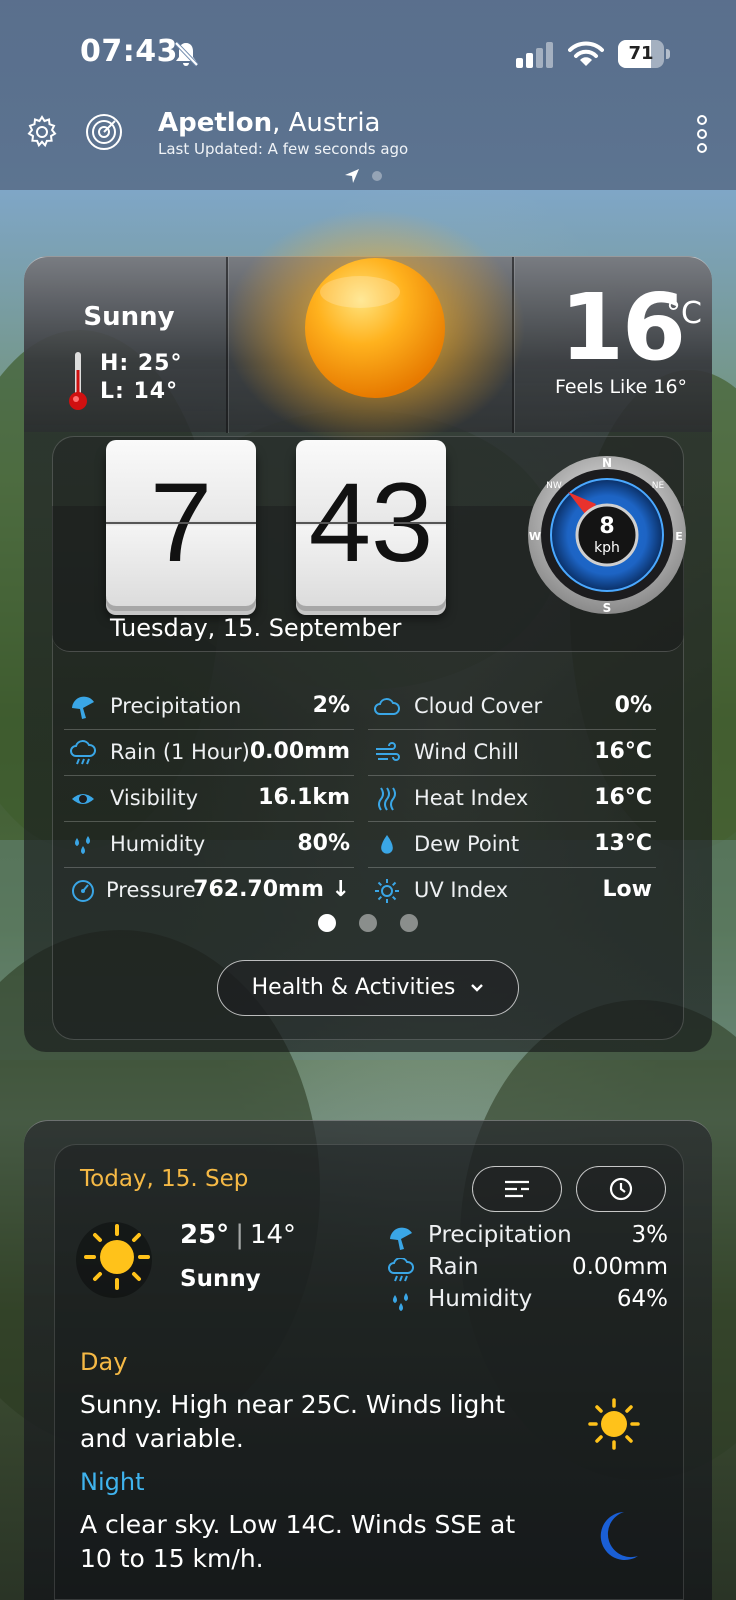  I want to click on detail-value: 762.70mm ↓, so click(271, 889).